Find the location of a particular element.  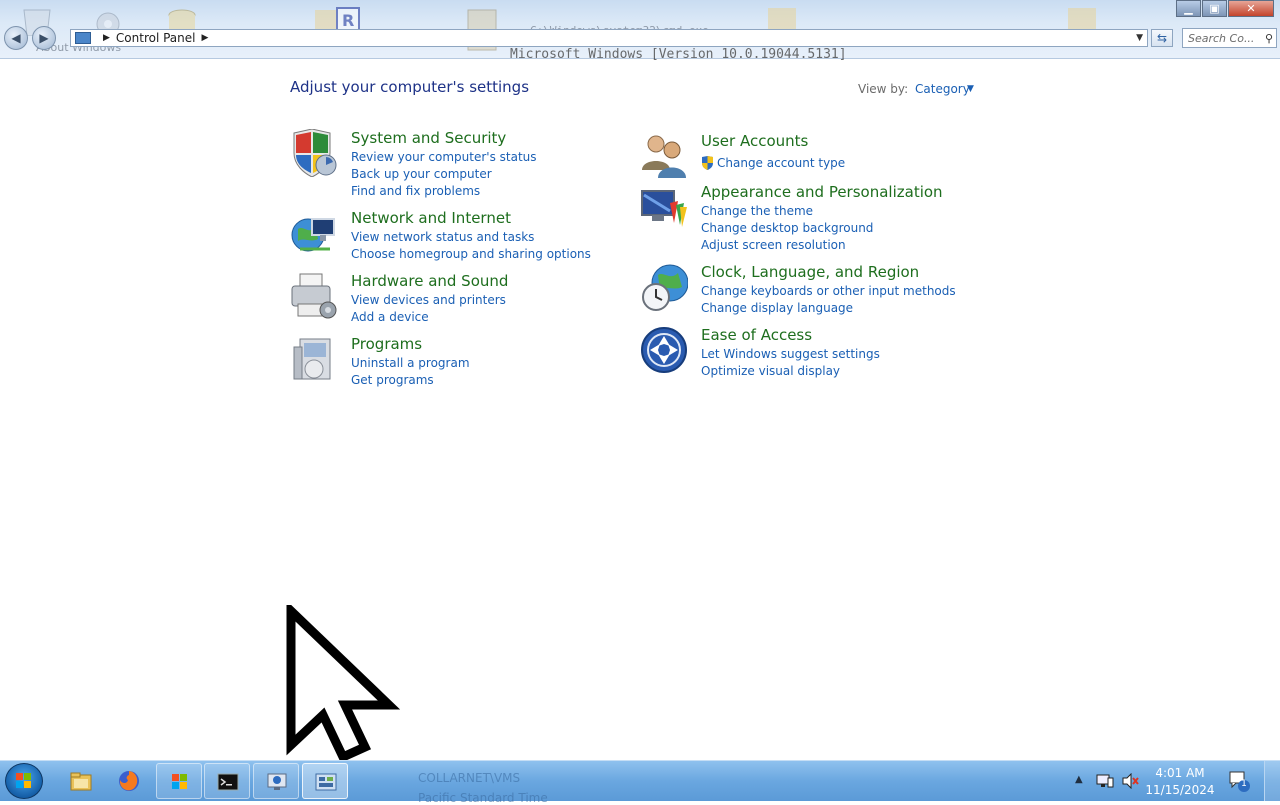

category-link: Change account type is located at coordinates (781, 163).